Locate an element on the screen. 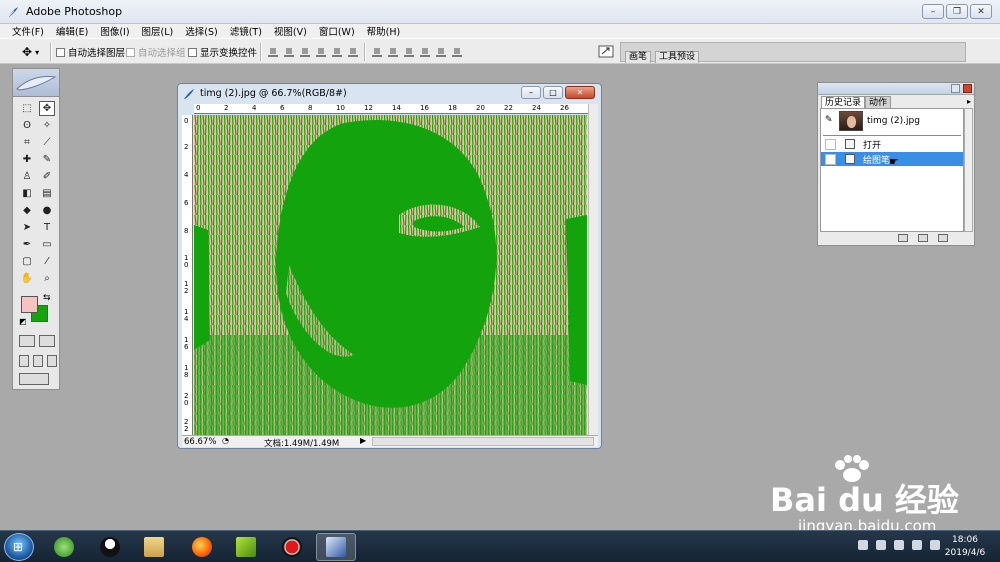  full-screen-menu-mode-icon is located at coordinates (38, 361).